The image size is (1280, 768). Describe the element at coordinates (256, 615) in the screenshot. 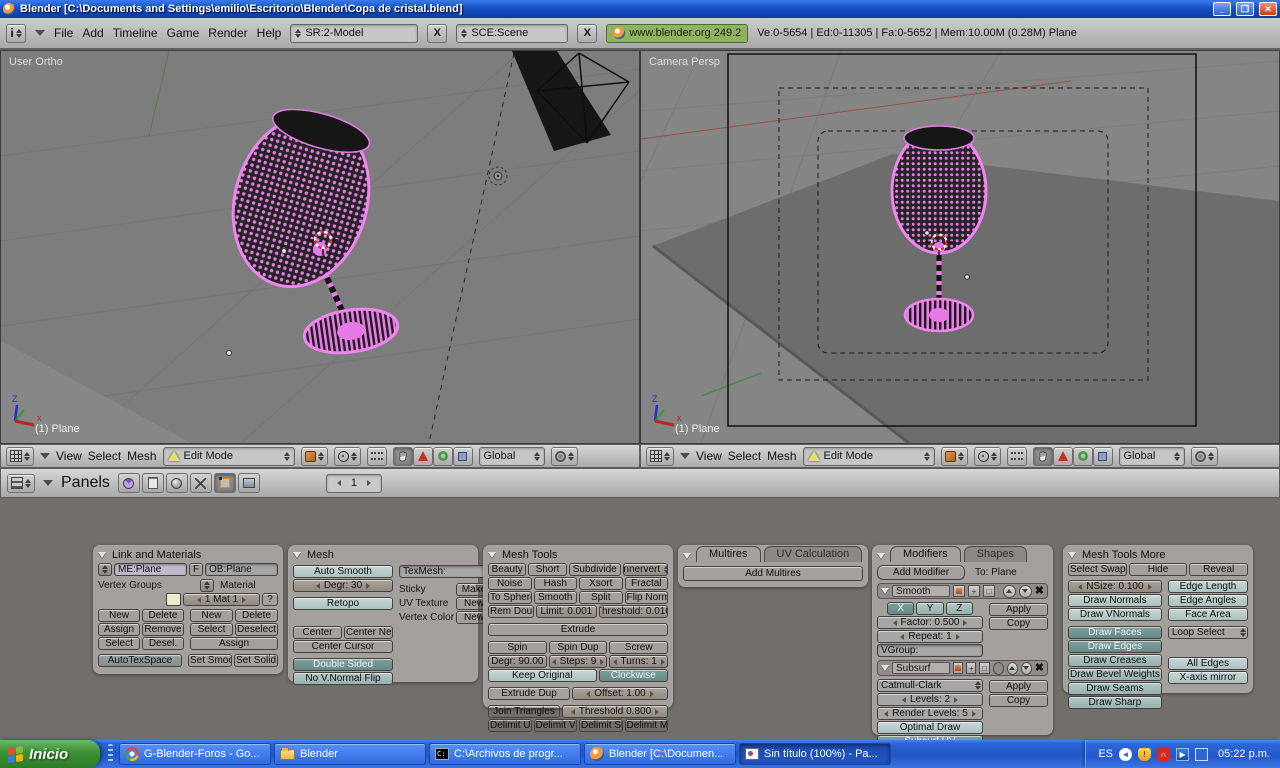

I see `material-delete-button: Delete` at that location.